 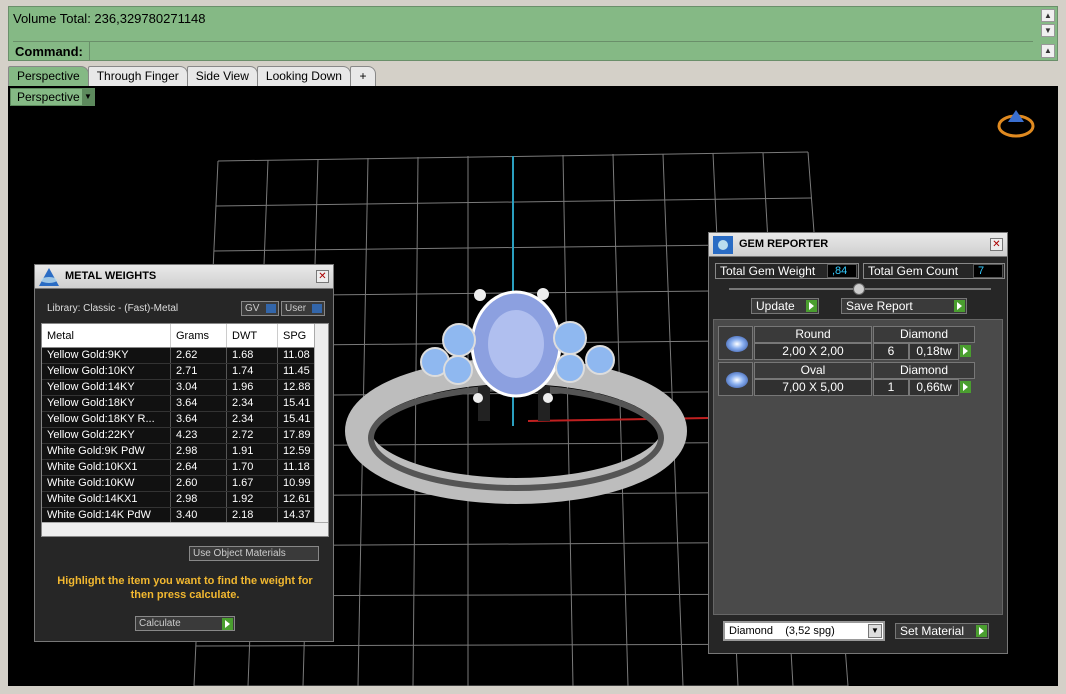 What do you see at coordinates (296, 308) in the screenshot?
I see `user-label: User` at bounding box center [296, 308].